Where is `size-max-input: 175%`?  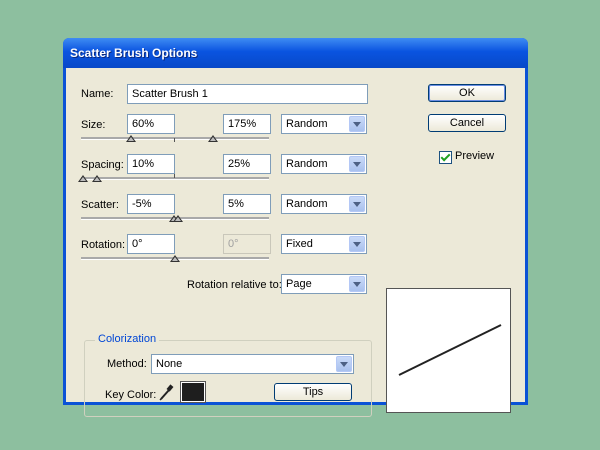
size-max-input: 175% is located at coordinates (247, 124).